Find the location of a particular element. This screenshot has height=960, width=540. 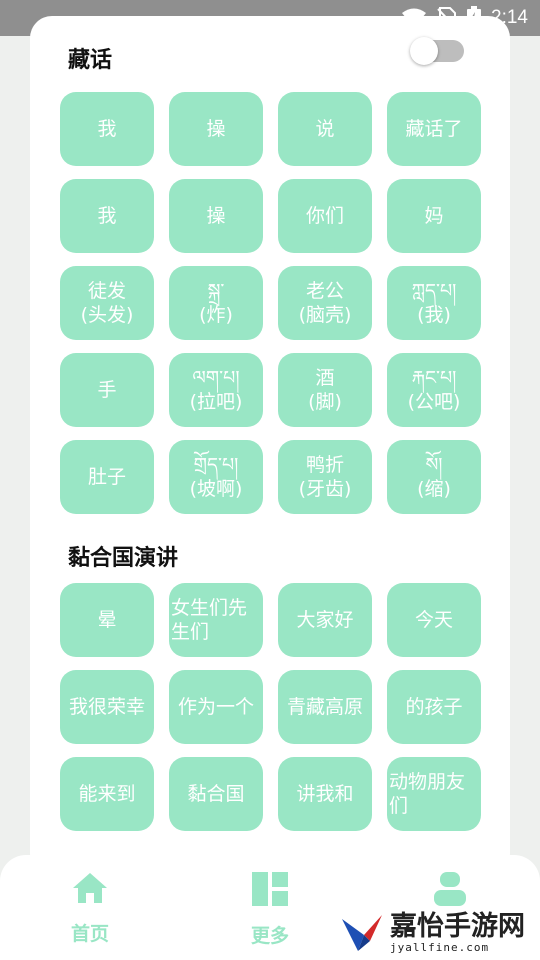

speech-tile-4: 我很荣幸 is located at coordinates (107, 707).